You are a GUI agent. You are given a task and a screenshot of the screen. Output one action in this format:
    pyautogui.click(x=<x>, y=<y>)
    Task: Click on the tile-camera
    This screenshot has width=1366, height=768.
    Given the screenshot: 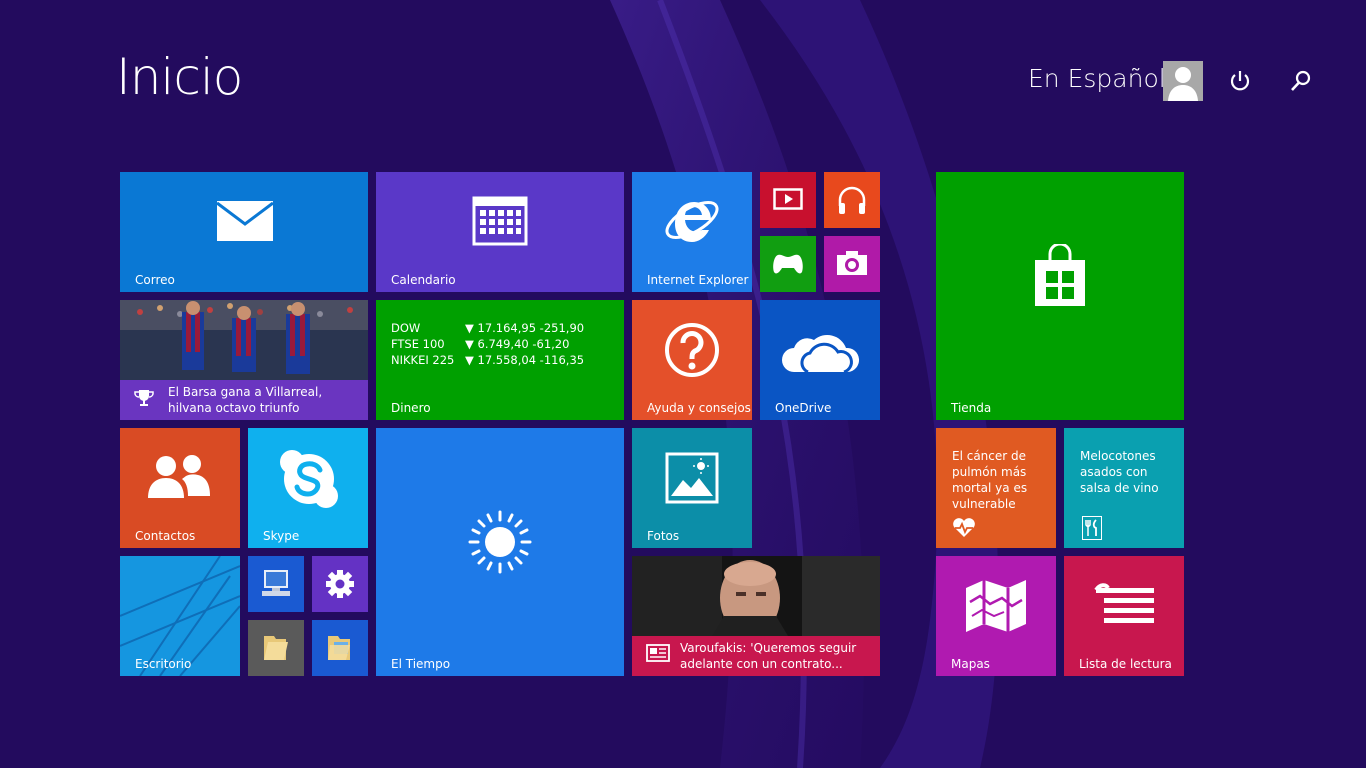 What is the action you would take?
    pyautogui.click(x=852, y=264)
    